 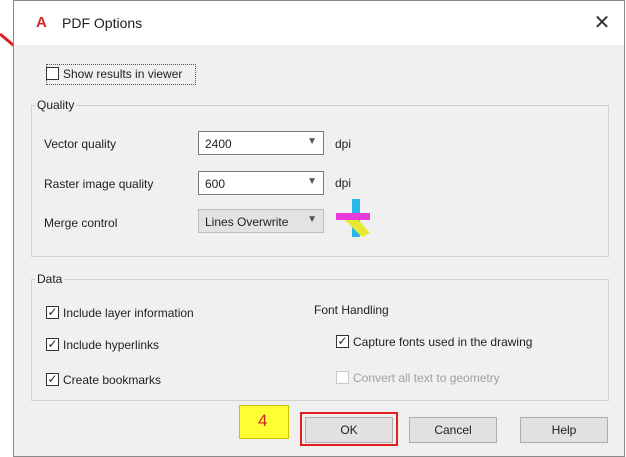 I want to click on title-bar: A PDF Options ✕, so click(x=319, y=23).